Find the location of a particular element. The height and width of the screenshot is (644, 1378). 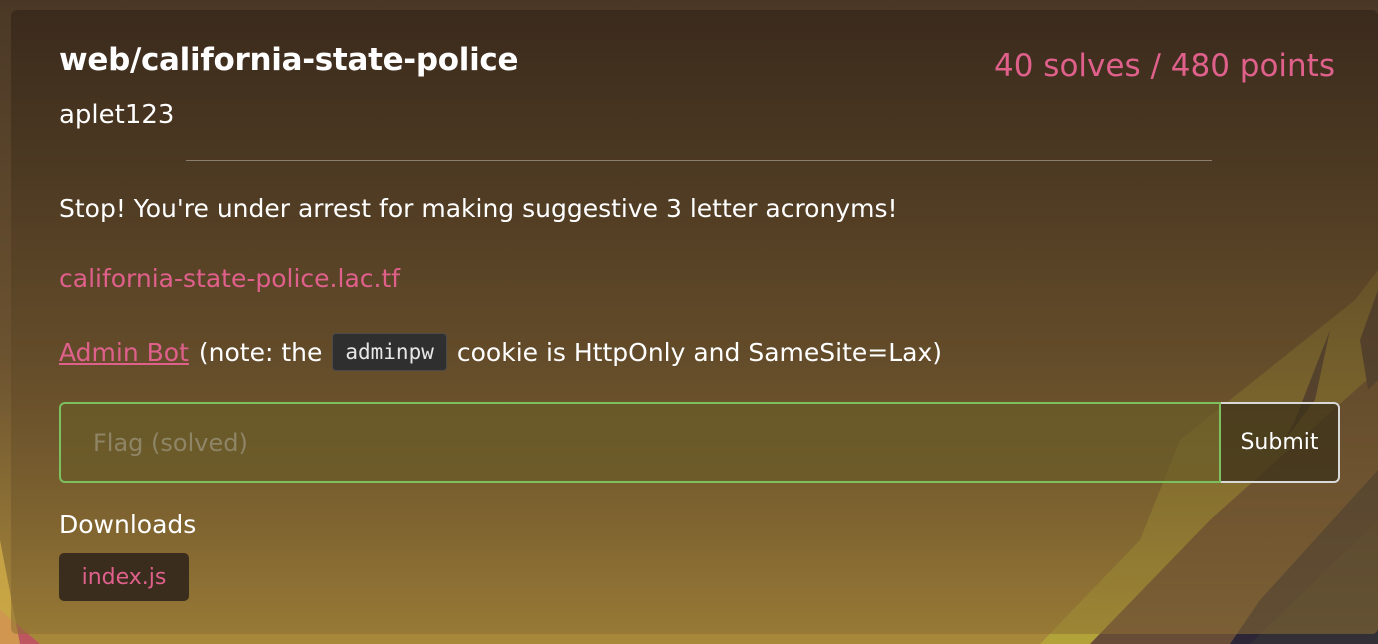

divider is located at coordinates (699, 160).